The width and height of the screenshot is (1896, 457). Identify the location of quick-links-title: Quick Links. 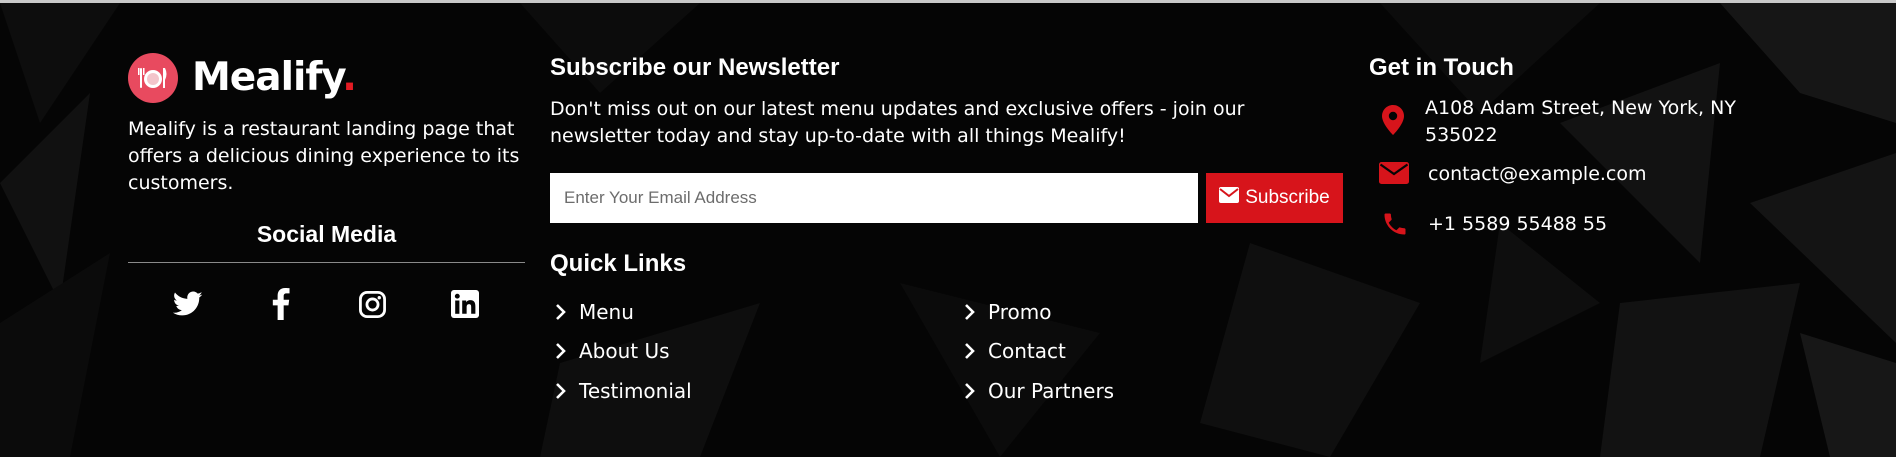
(618, 263).